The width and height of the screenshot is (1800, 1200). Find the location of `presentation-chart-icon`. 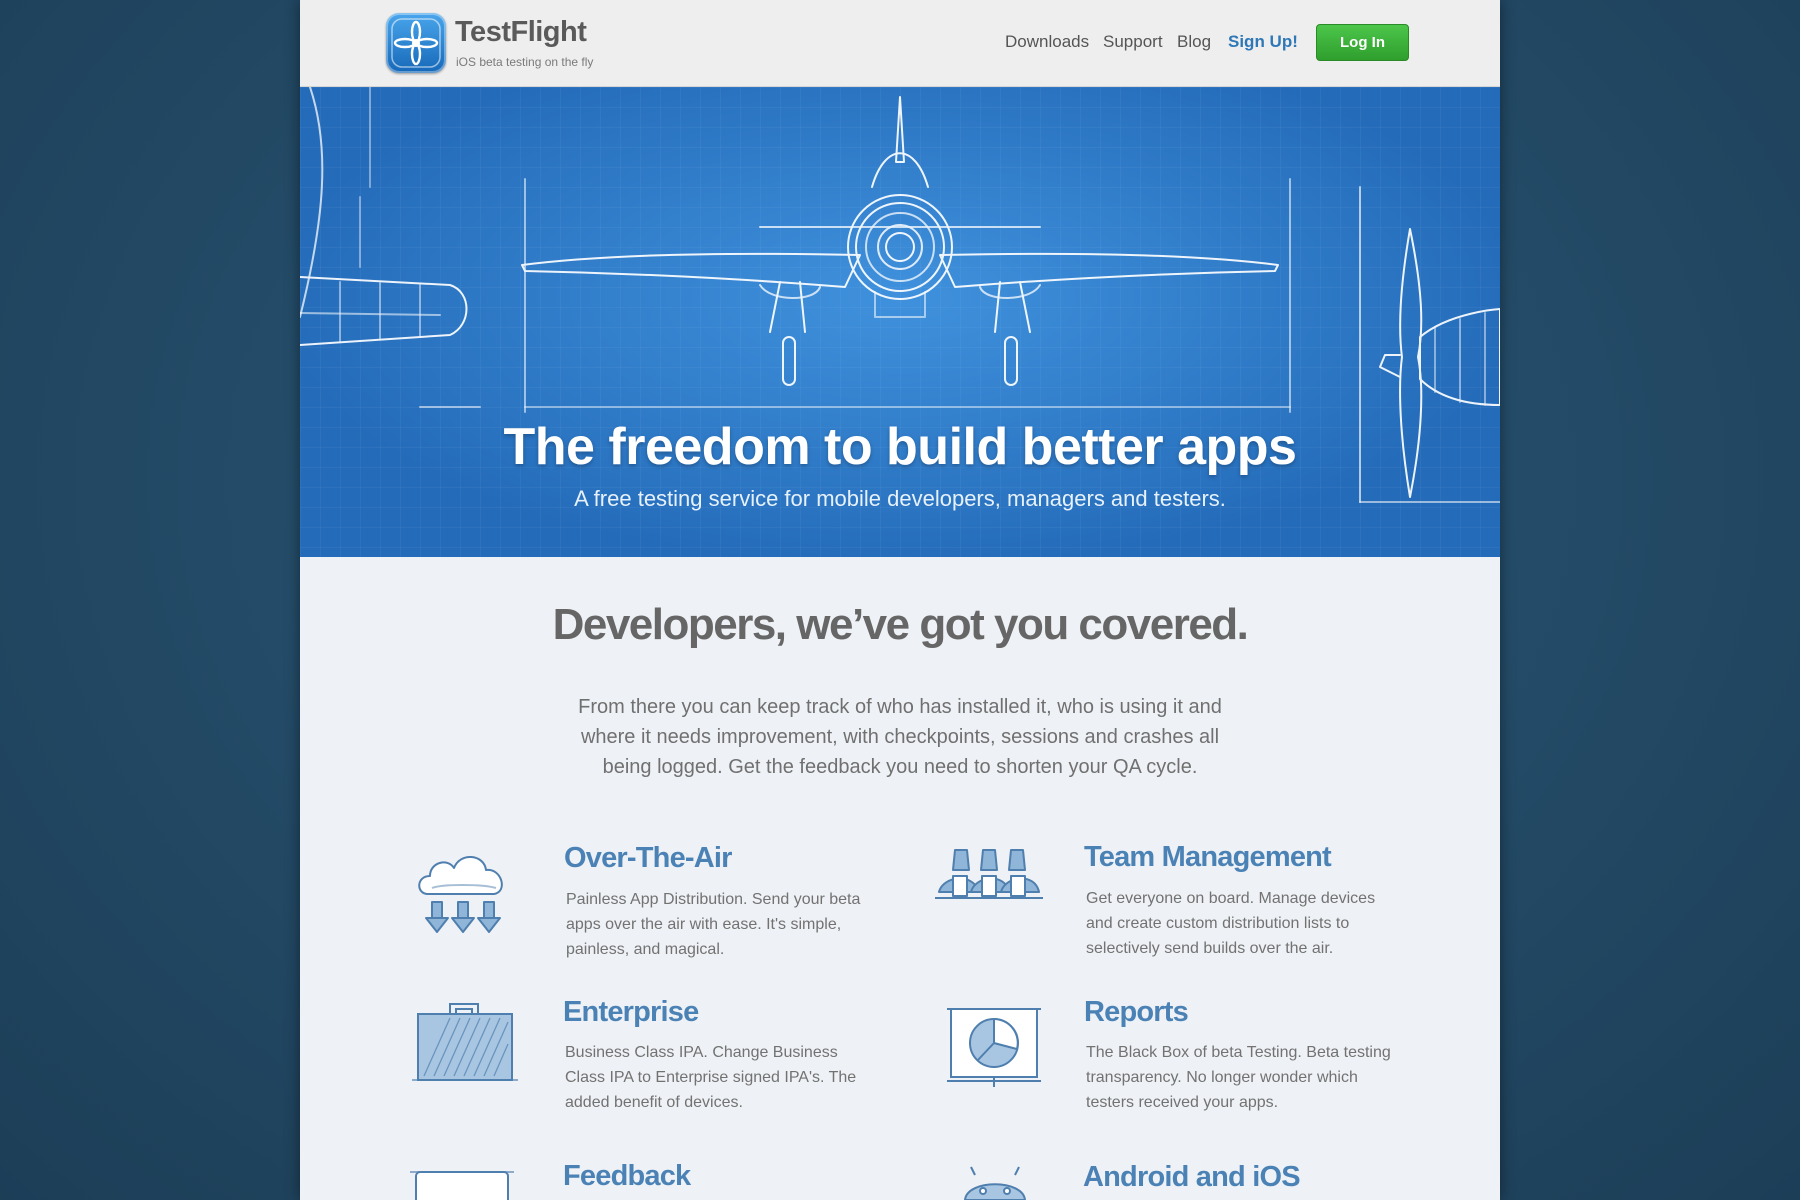

presentation-chart-icon is located at coordinates (994, 1047).